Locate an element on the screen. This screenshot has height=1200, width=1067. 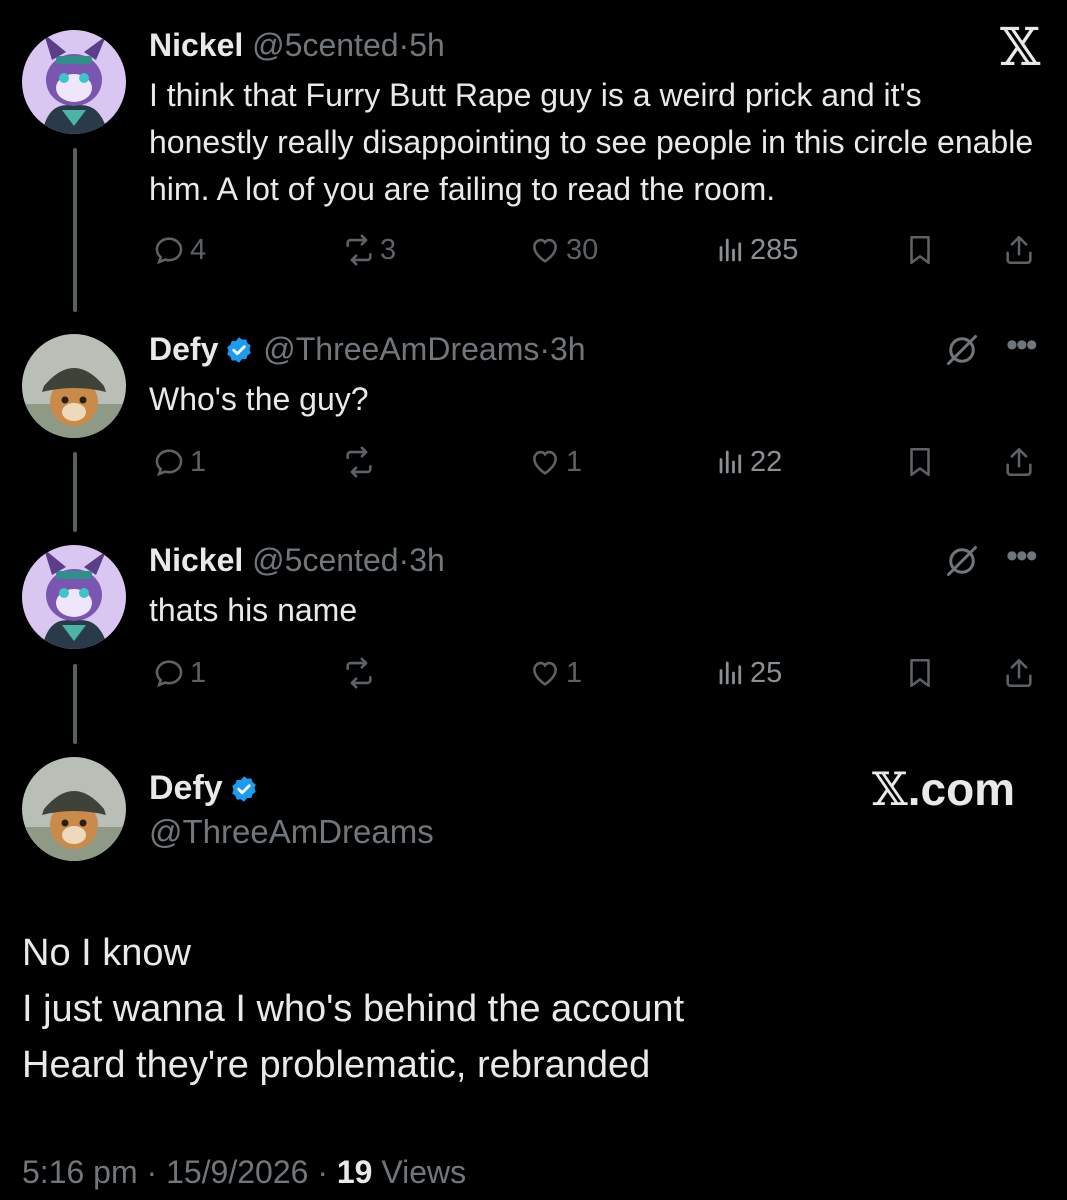
views-button: 285 is located at coordinates (757, 250).